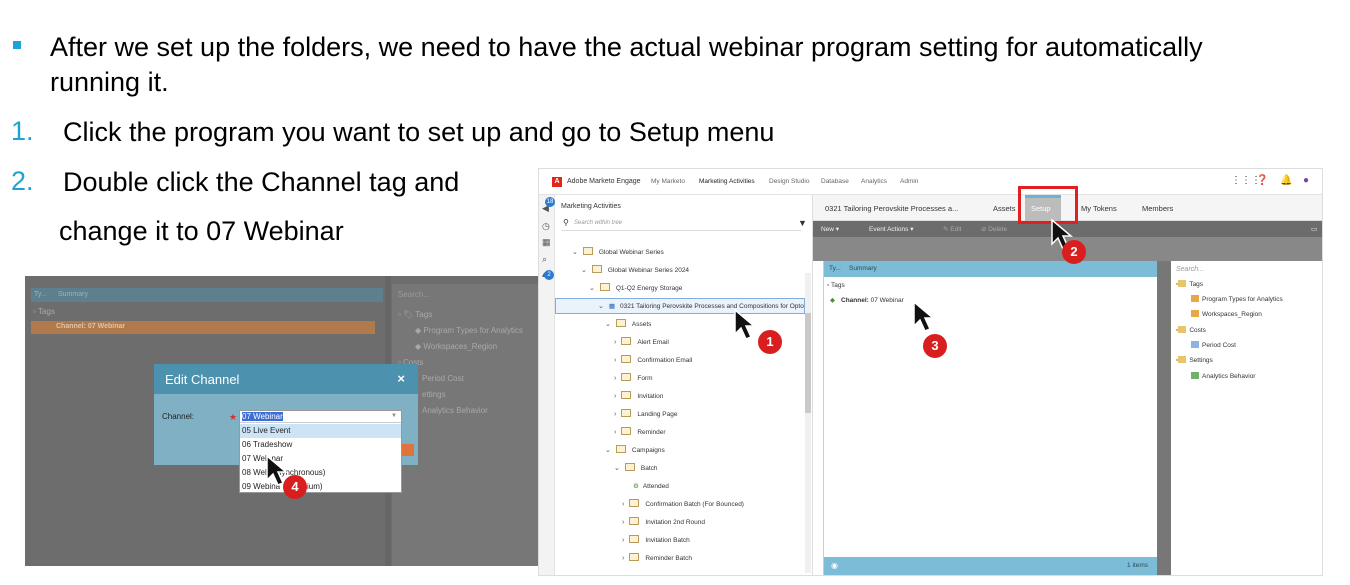 This screenshot has width=1350, height=585. What do you see at coordinates (770, 342) in the screenshot?
I see `callout-1: 1` at bounding box center [770, 342].